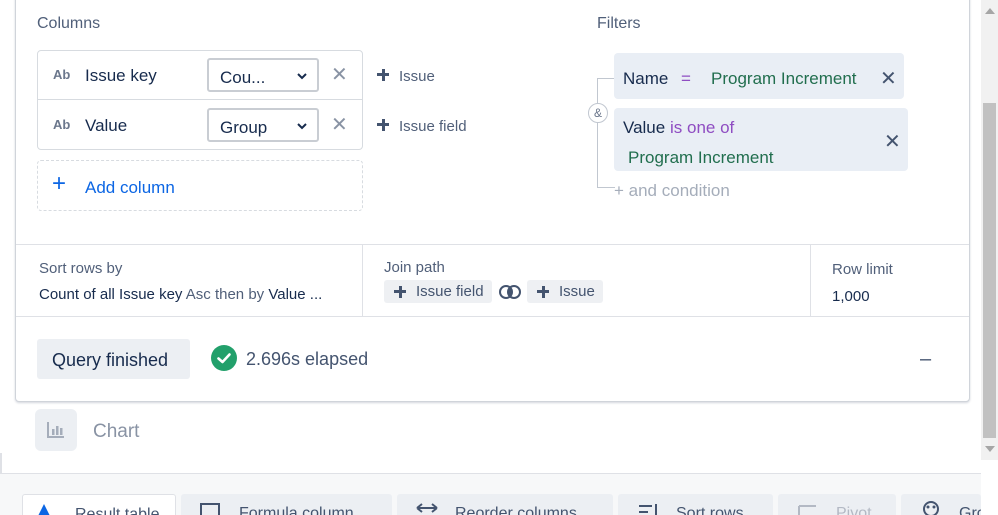 The width and height of the screenshot is (998, 515). What do you see at coordinates (59, 183) in the screenshot?
I see `plus-icon: +` at bounding box center [59, 183].